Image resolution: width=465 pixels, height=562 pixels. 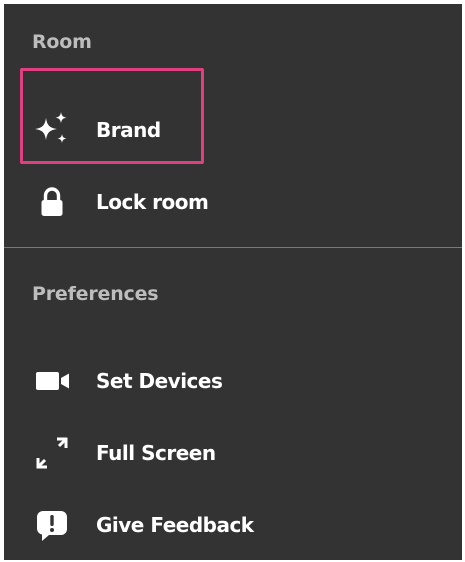 What do you see at coordinates (52, 453) in the screenshot?
I see `fullscreen-icon` at bounding box center [52, 453].